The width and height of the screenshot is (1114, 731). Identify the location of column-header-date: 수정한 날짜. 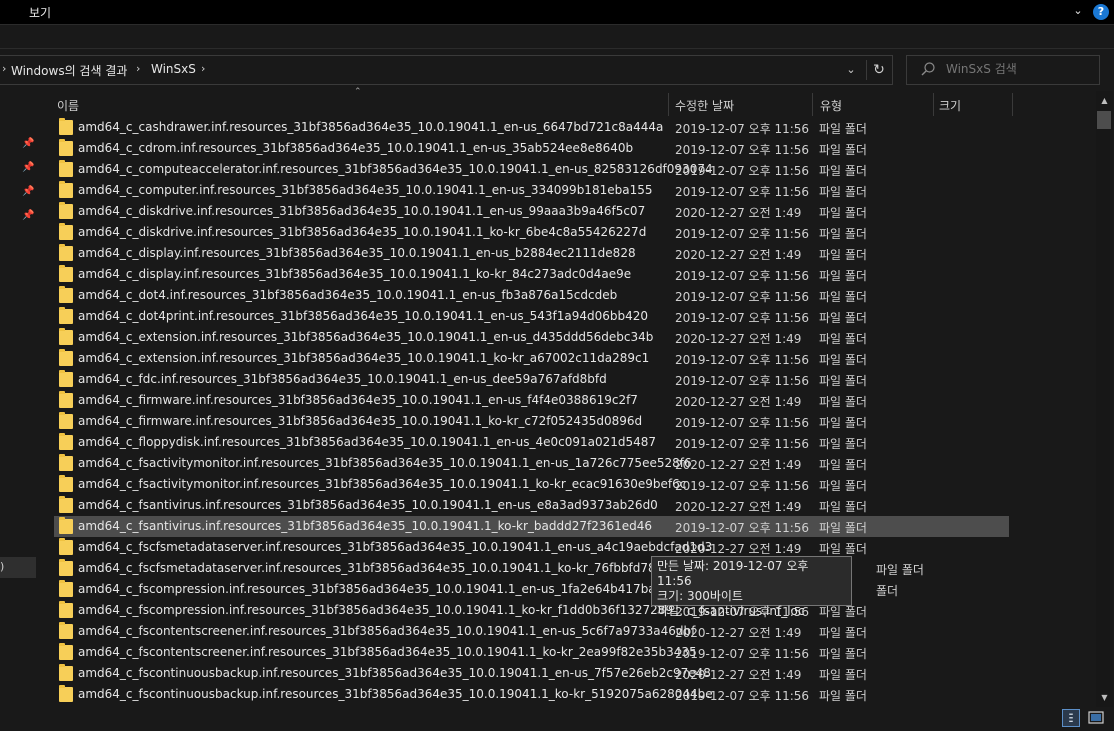
(704, 105).